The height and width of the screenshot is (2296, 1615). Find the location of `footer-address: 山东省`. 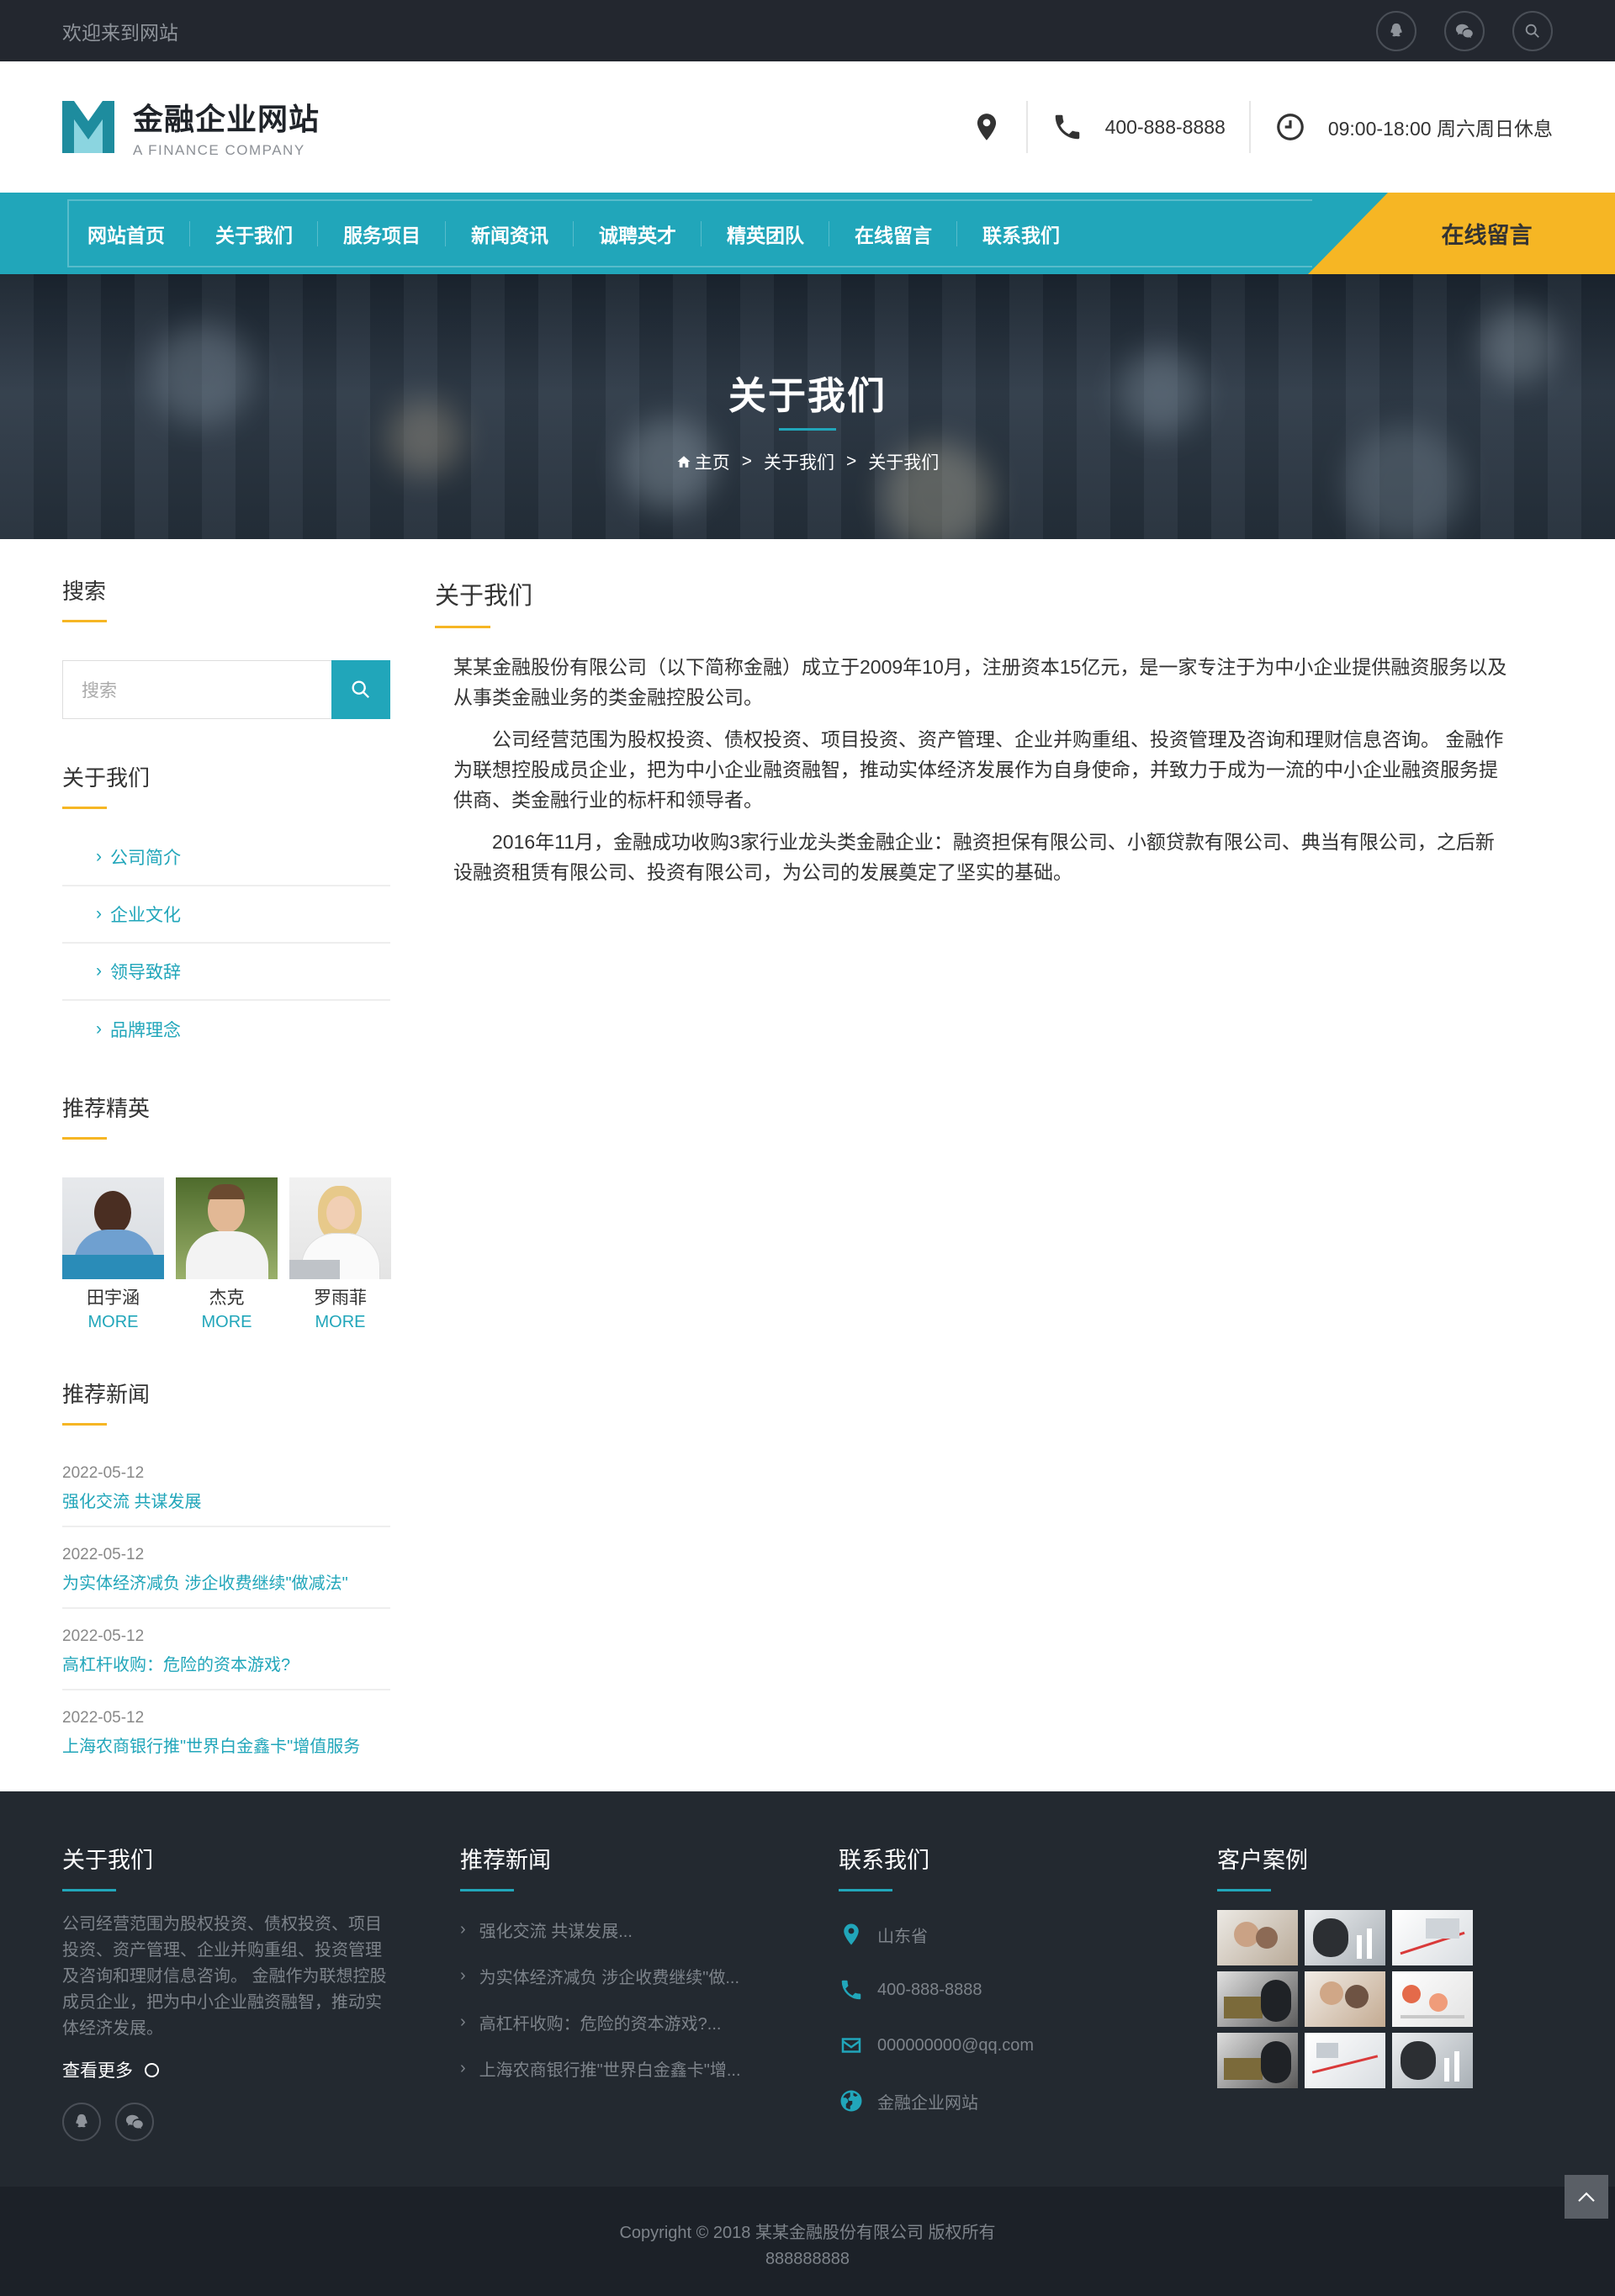

footer-address: 山东省 is located at coordinates (937, 1934).